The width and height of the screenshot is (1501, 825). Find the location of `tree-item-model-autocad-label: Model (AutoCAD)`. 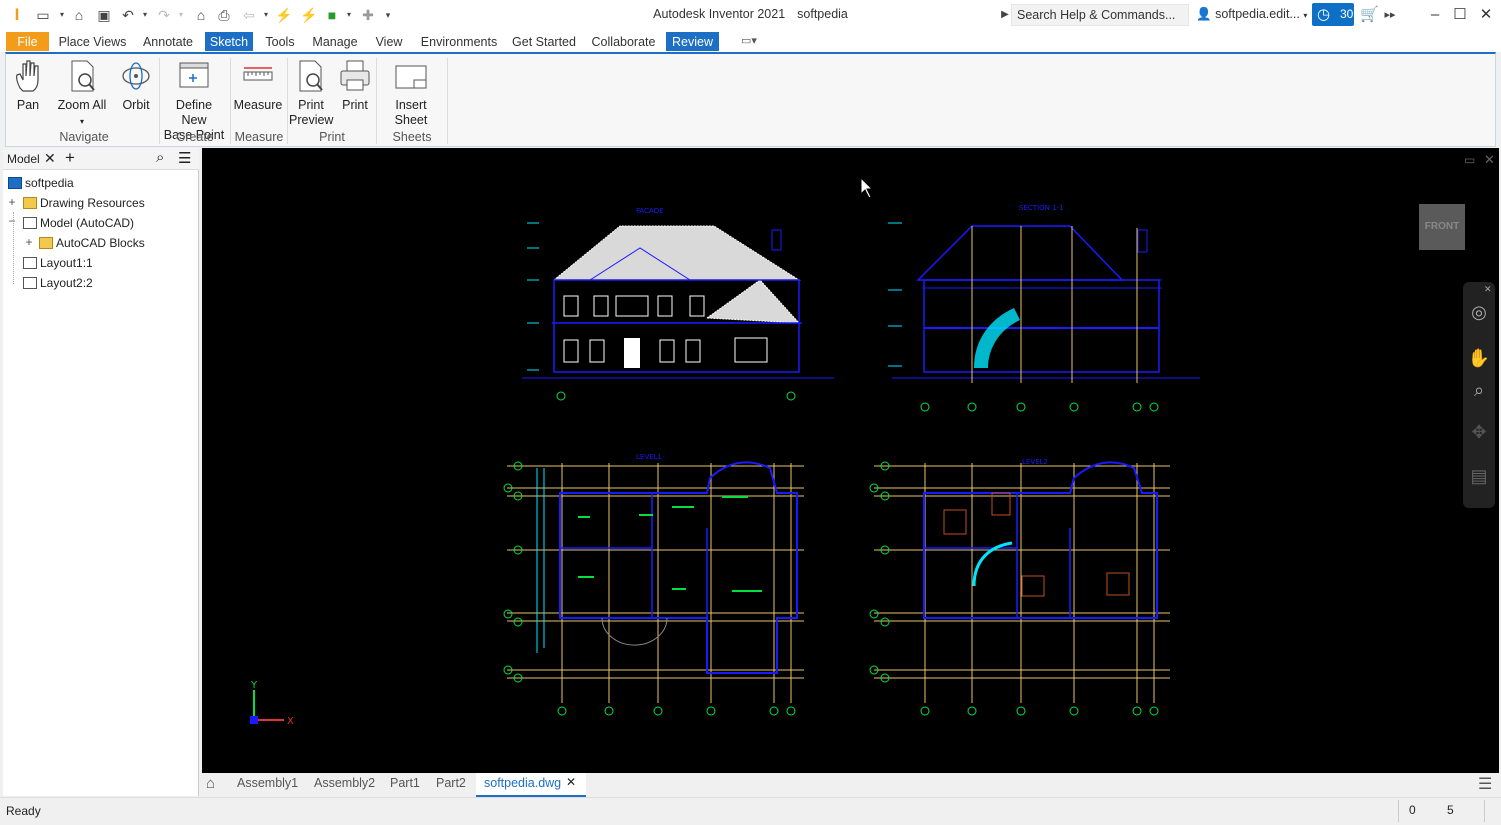

tree-item-model-autocad-label: Model (AutoCAD) is located at coordinates (87, 223).